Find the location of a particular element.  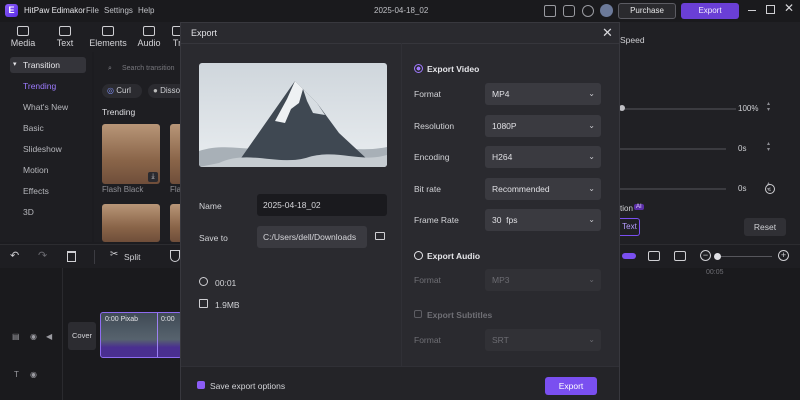

video-clip: 0:00 Pixab 0:00 is located at coordinates (141, 335).